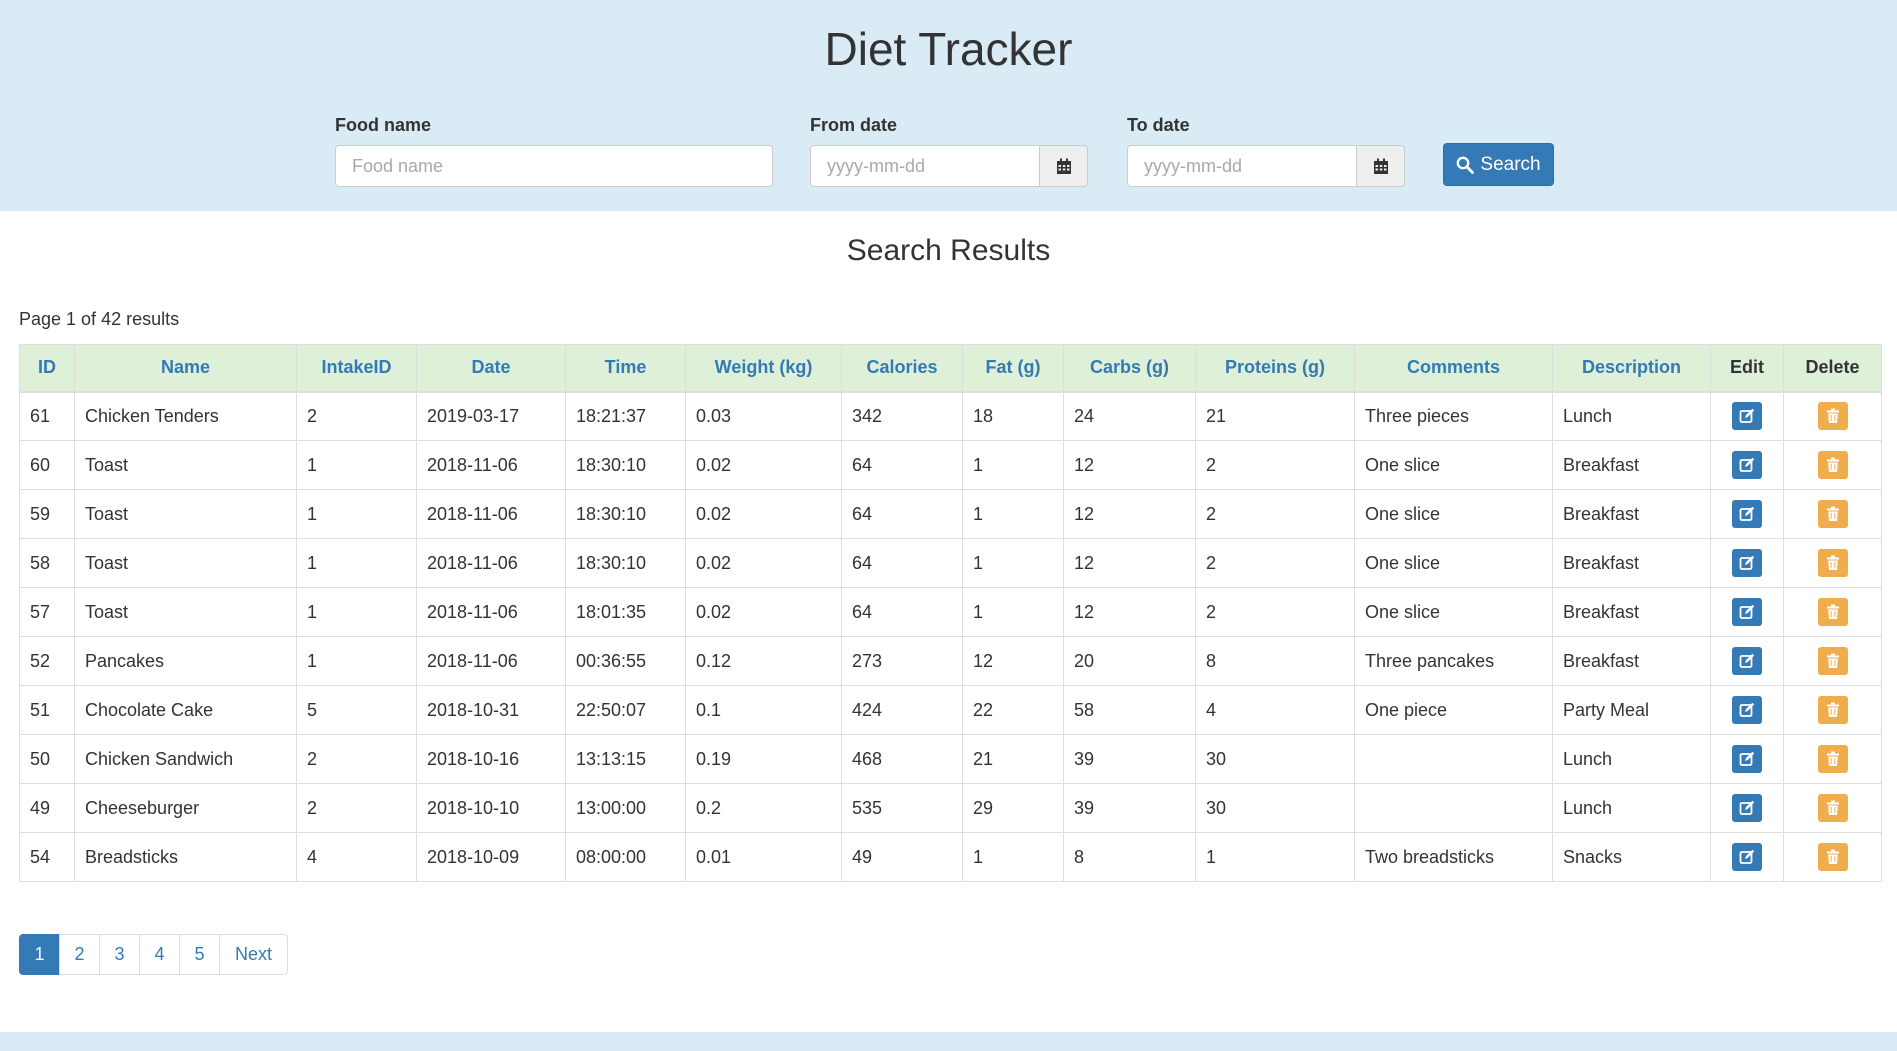 This screenshot has height=1051, width=1897. What do you see at coordinates (39, 954) in the screenshot?
I see `page-link-1: 1` at bounding box center [39, 954].